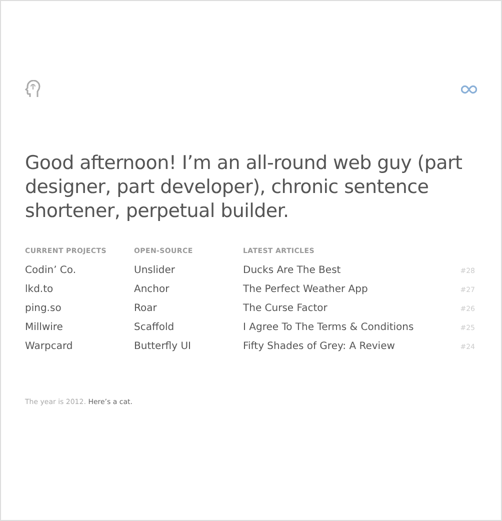 Image resolution: width=502 pixels, height=521 pixels. Describe the element at coordinates (155, 270) in the screenshot. I see `item-link: Unslider` at that location.